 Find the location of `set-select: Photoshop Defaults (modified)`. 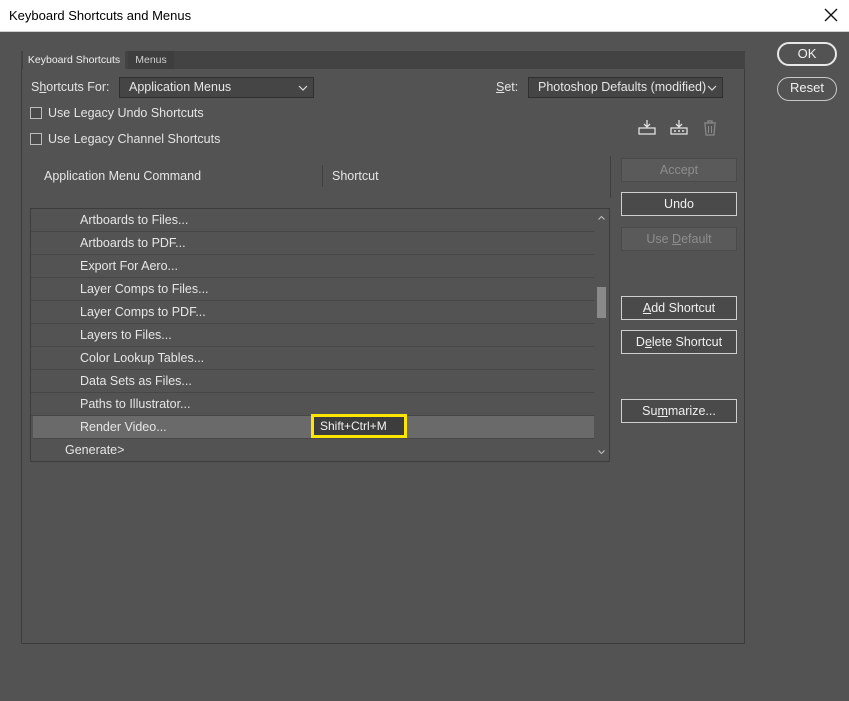

set-select: Photoshop Defaults (modified) is located at coordinates (625, 87).